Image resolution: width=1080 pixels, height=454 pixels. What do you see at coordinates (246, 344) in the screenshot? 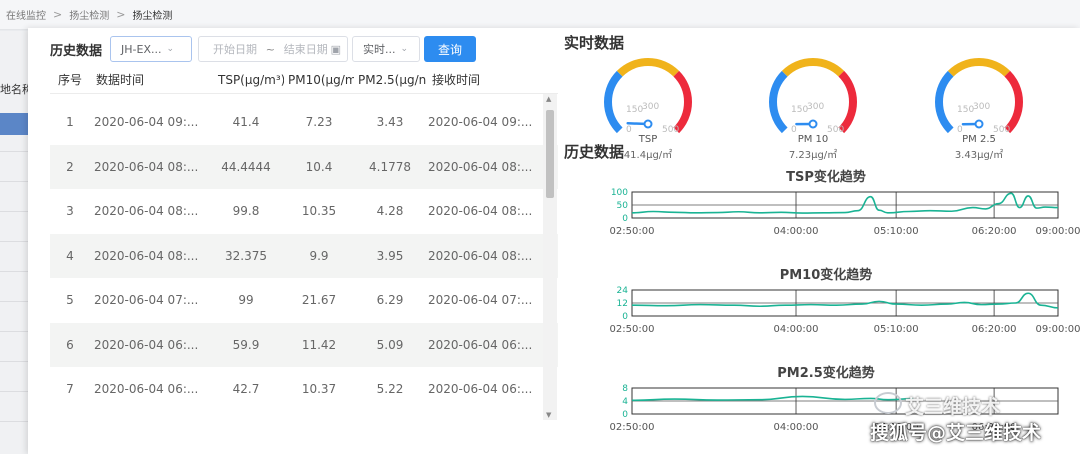
I see `cell-tsp: 59.9` at bounding box center [246, 344].